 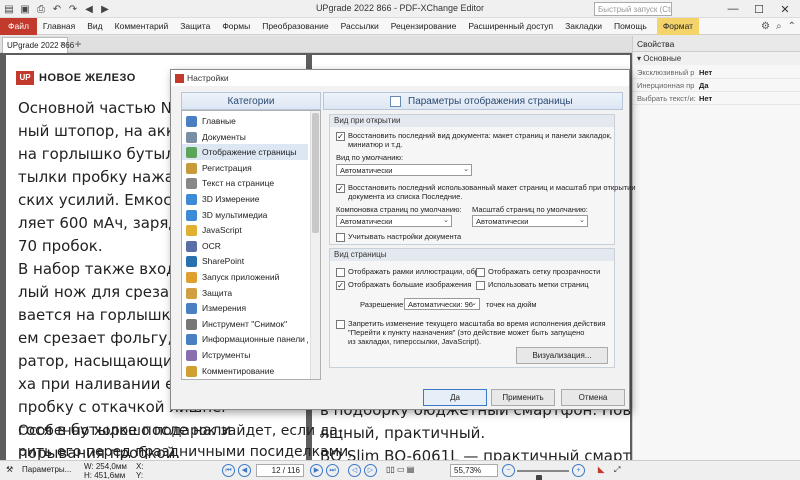 What do you see at coordinates (442, 304) in the screenshot?
I see `resolution-select: Автоматически: 96 ⌄` at bounding box center [442, 304].